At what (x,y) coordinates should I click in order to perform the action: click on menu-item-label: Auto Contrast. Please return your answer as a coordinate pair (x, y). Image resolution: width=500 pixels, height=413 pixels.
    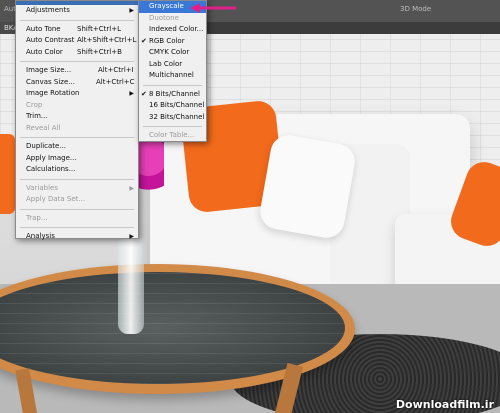
    Looking at the image, I should click on (50, 40).